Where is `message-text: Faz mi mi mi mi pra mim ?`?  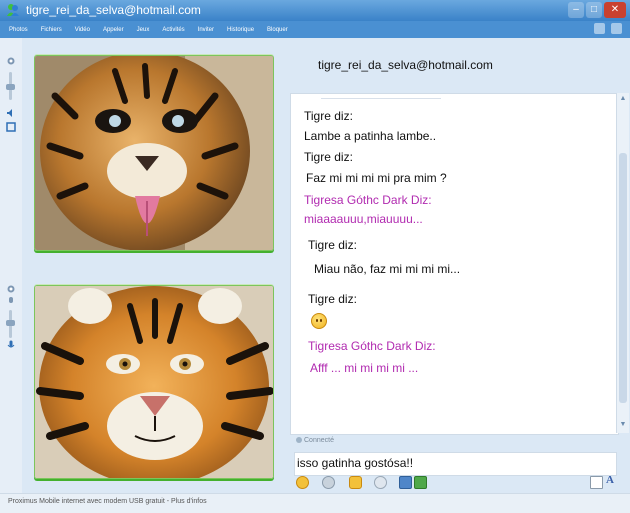 message-text: Faz mi mi mi mi pra mim ? is located at coordinates (376, 178).